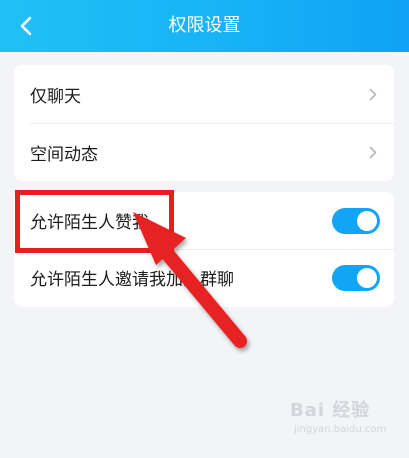 This screenshot has height=458, width=409. I want to click on setting-label: 空间动态, so click(64, 154).